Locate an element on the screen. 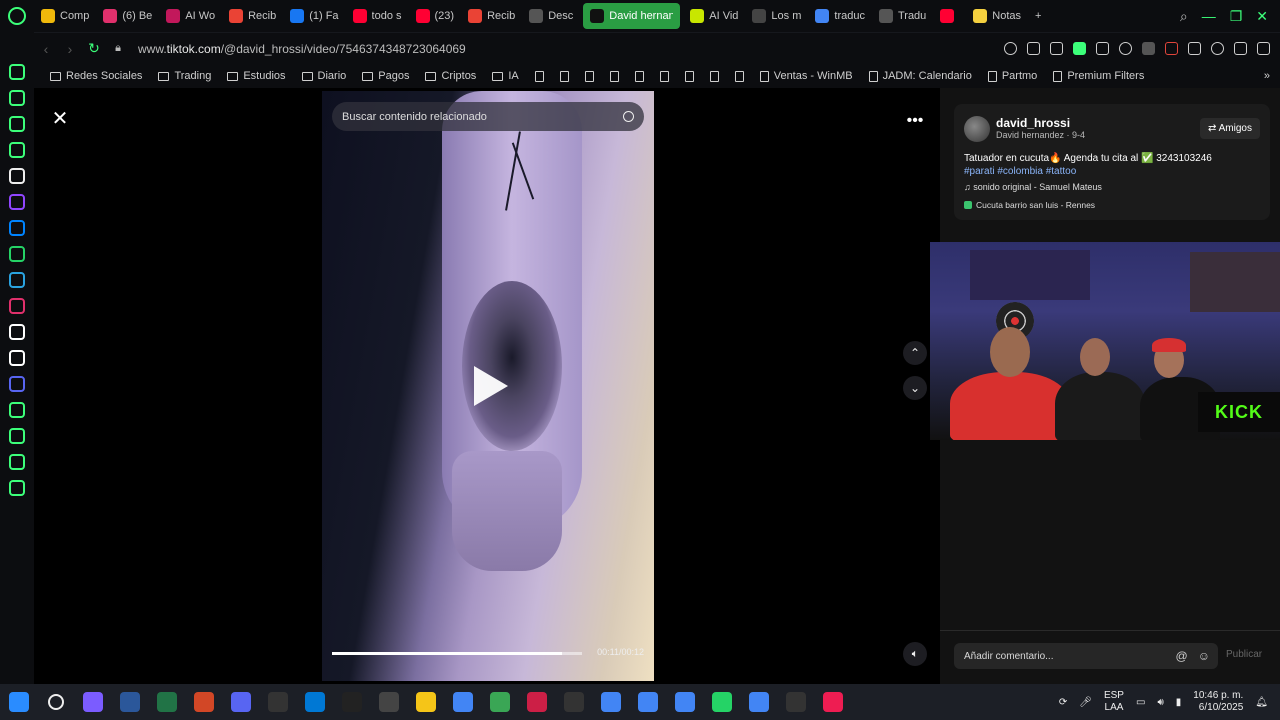 The width and height of the screenshot is (1280, 720). refresh-icon: ⟳ is located at coordinates (1063, 702).